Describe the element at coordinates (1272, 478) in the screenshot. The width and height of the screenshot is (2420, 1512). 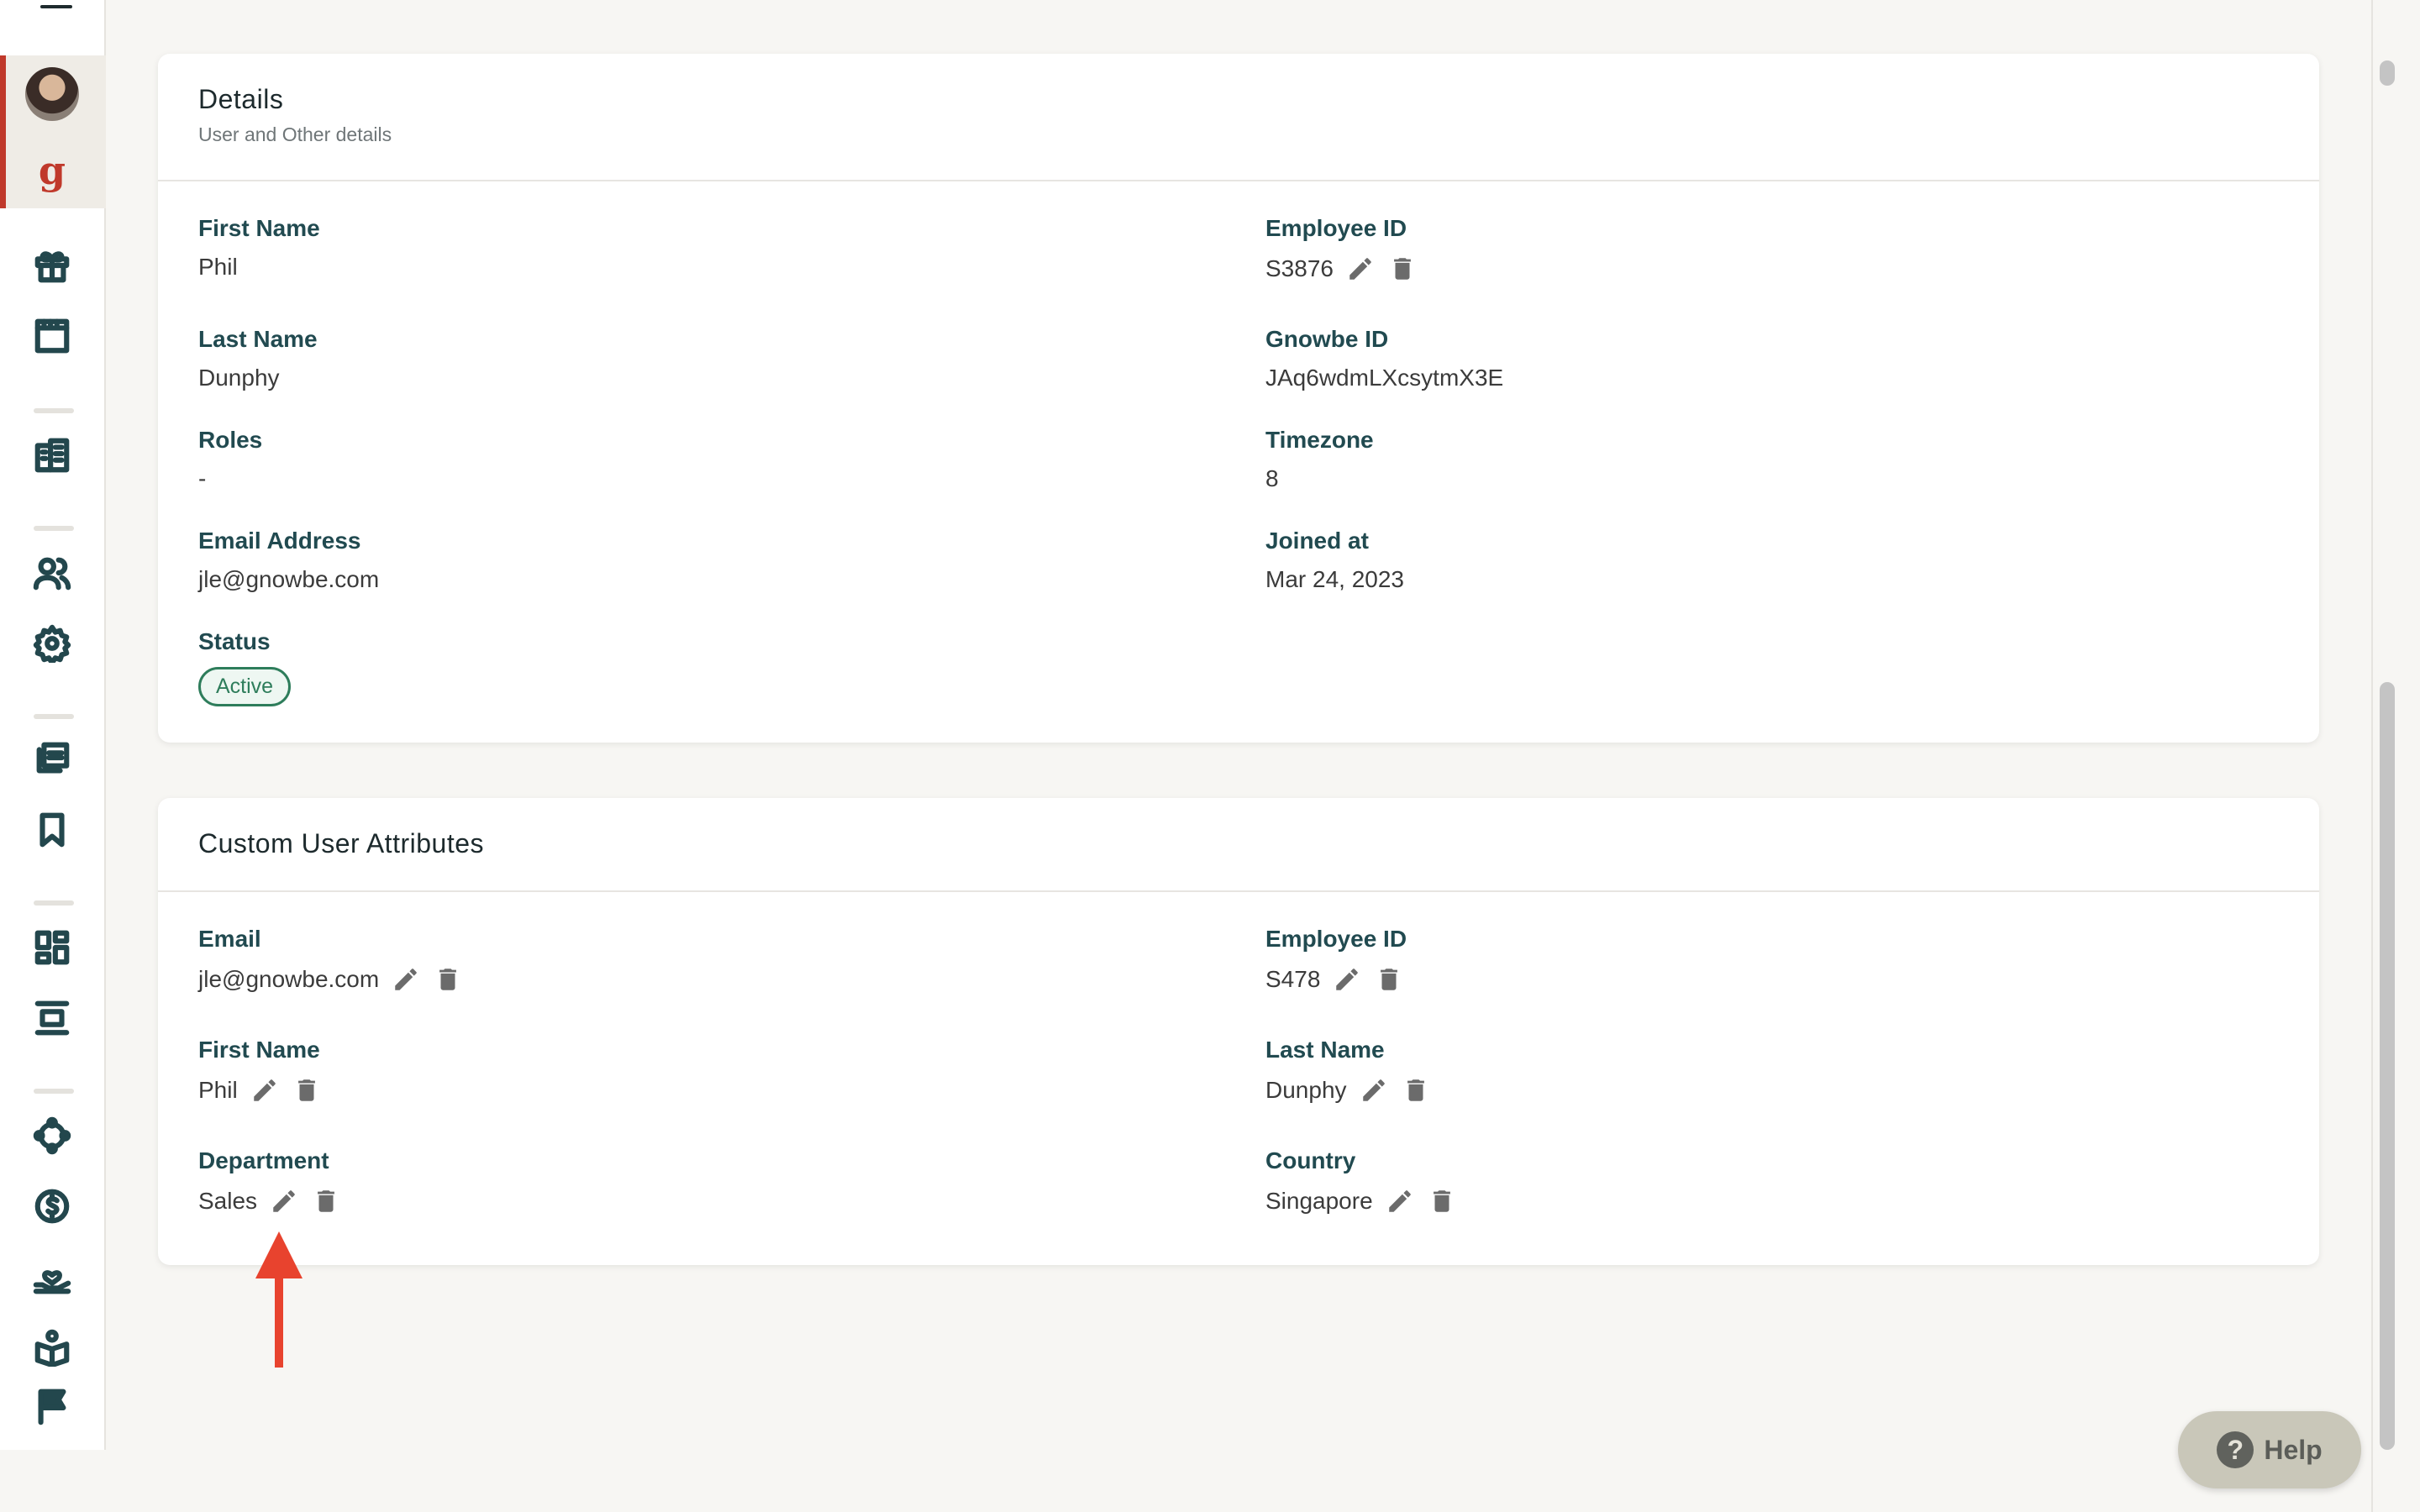
I see `field-value: 8` at that location.